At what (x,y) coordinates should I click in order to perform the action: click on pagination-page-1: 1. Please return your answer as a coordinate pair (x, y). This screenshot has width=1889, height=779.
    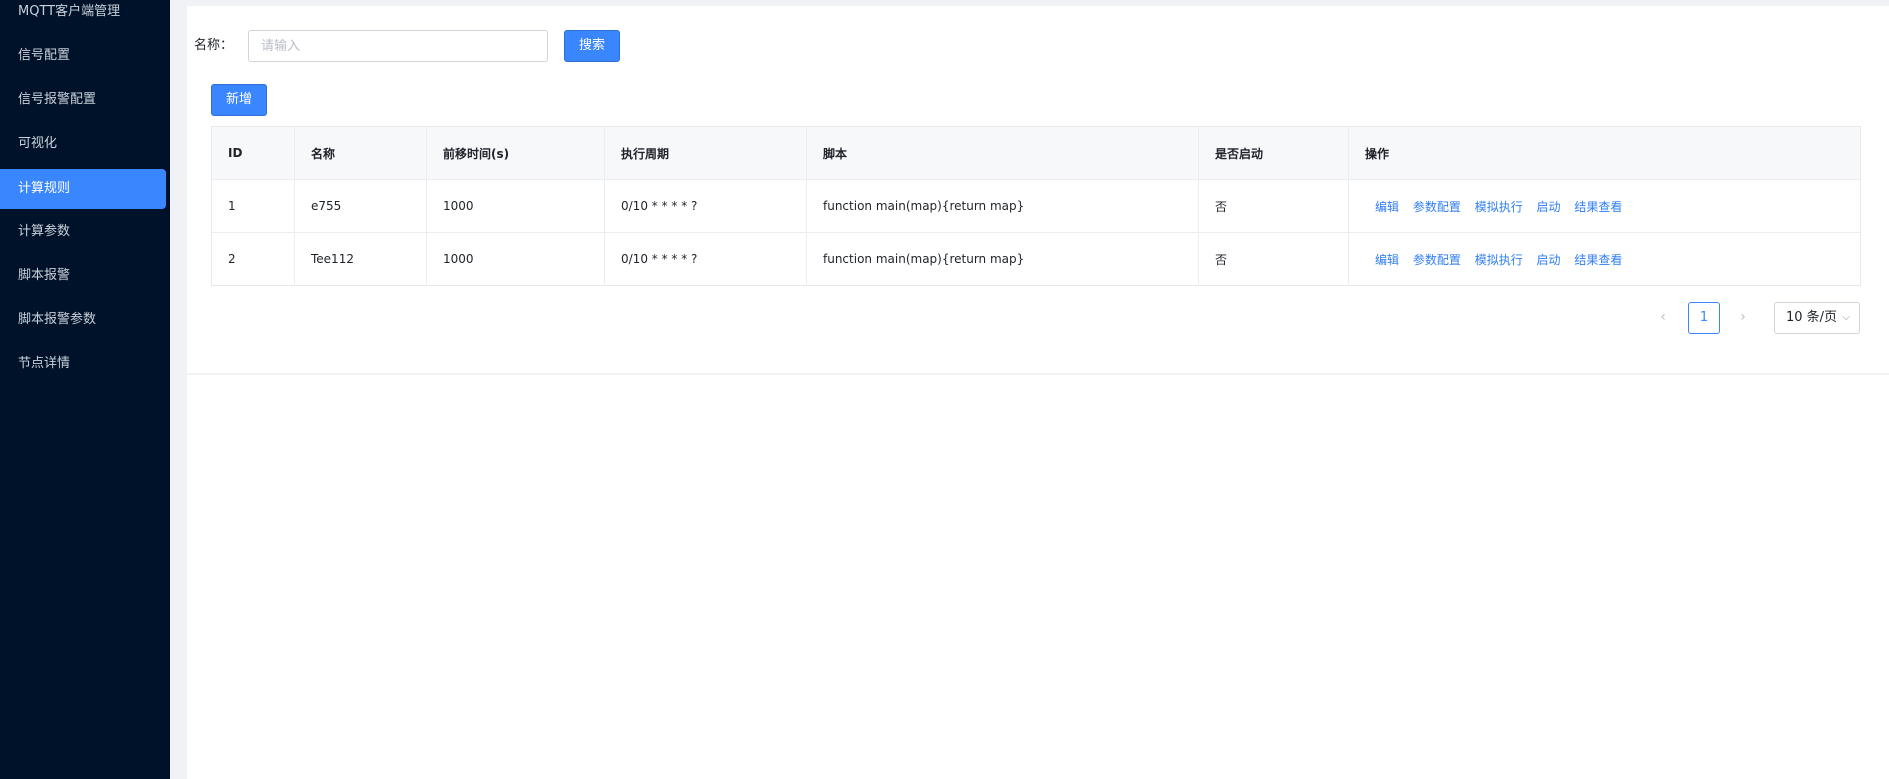
    Looking at the image, I should click on (1704, 318).